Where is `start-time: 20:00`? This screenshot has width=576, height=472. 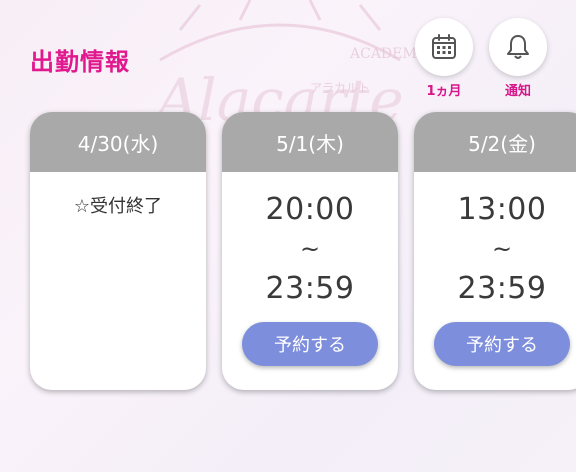
start-time: 20:00 is located at coordinates (310, 209).